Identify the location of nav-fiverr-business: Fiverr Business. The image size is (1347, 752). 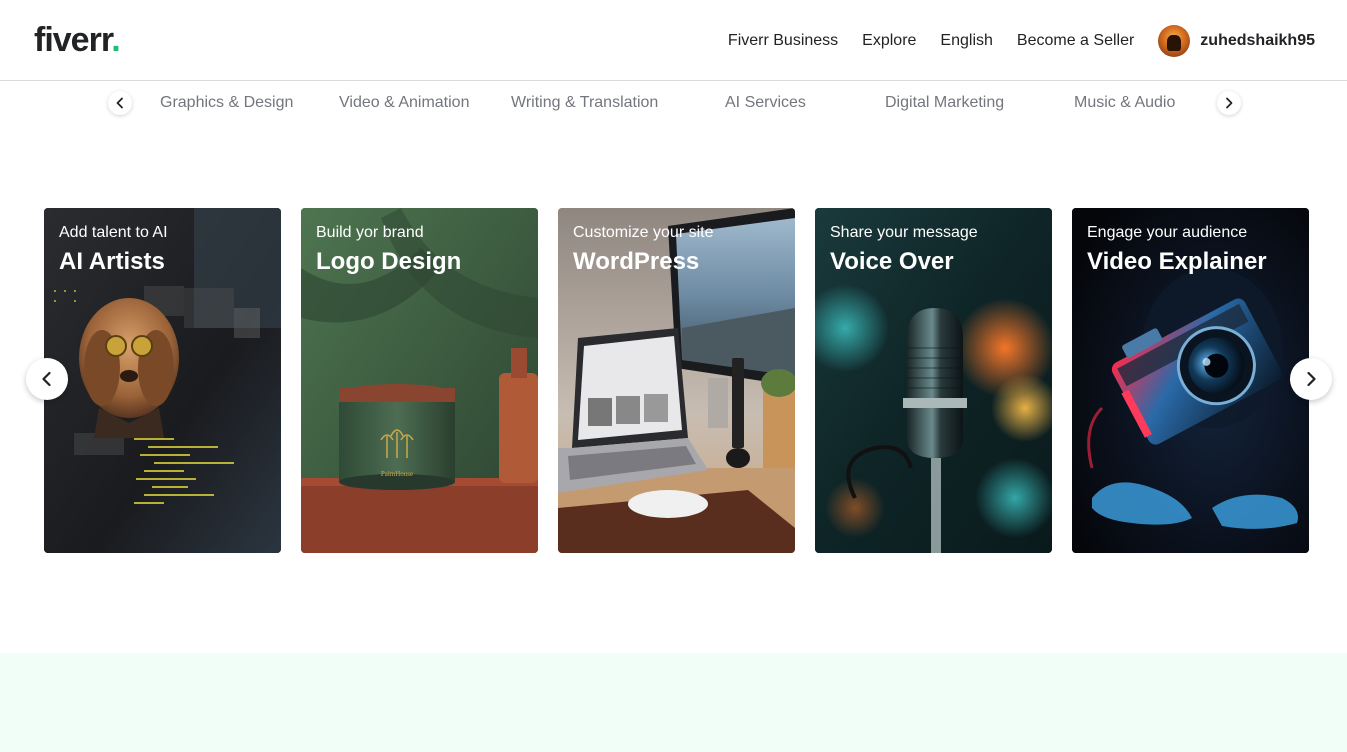
(783, 41).